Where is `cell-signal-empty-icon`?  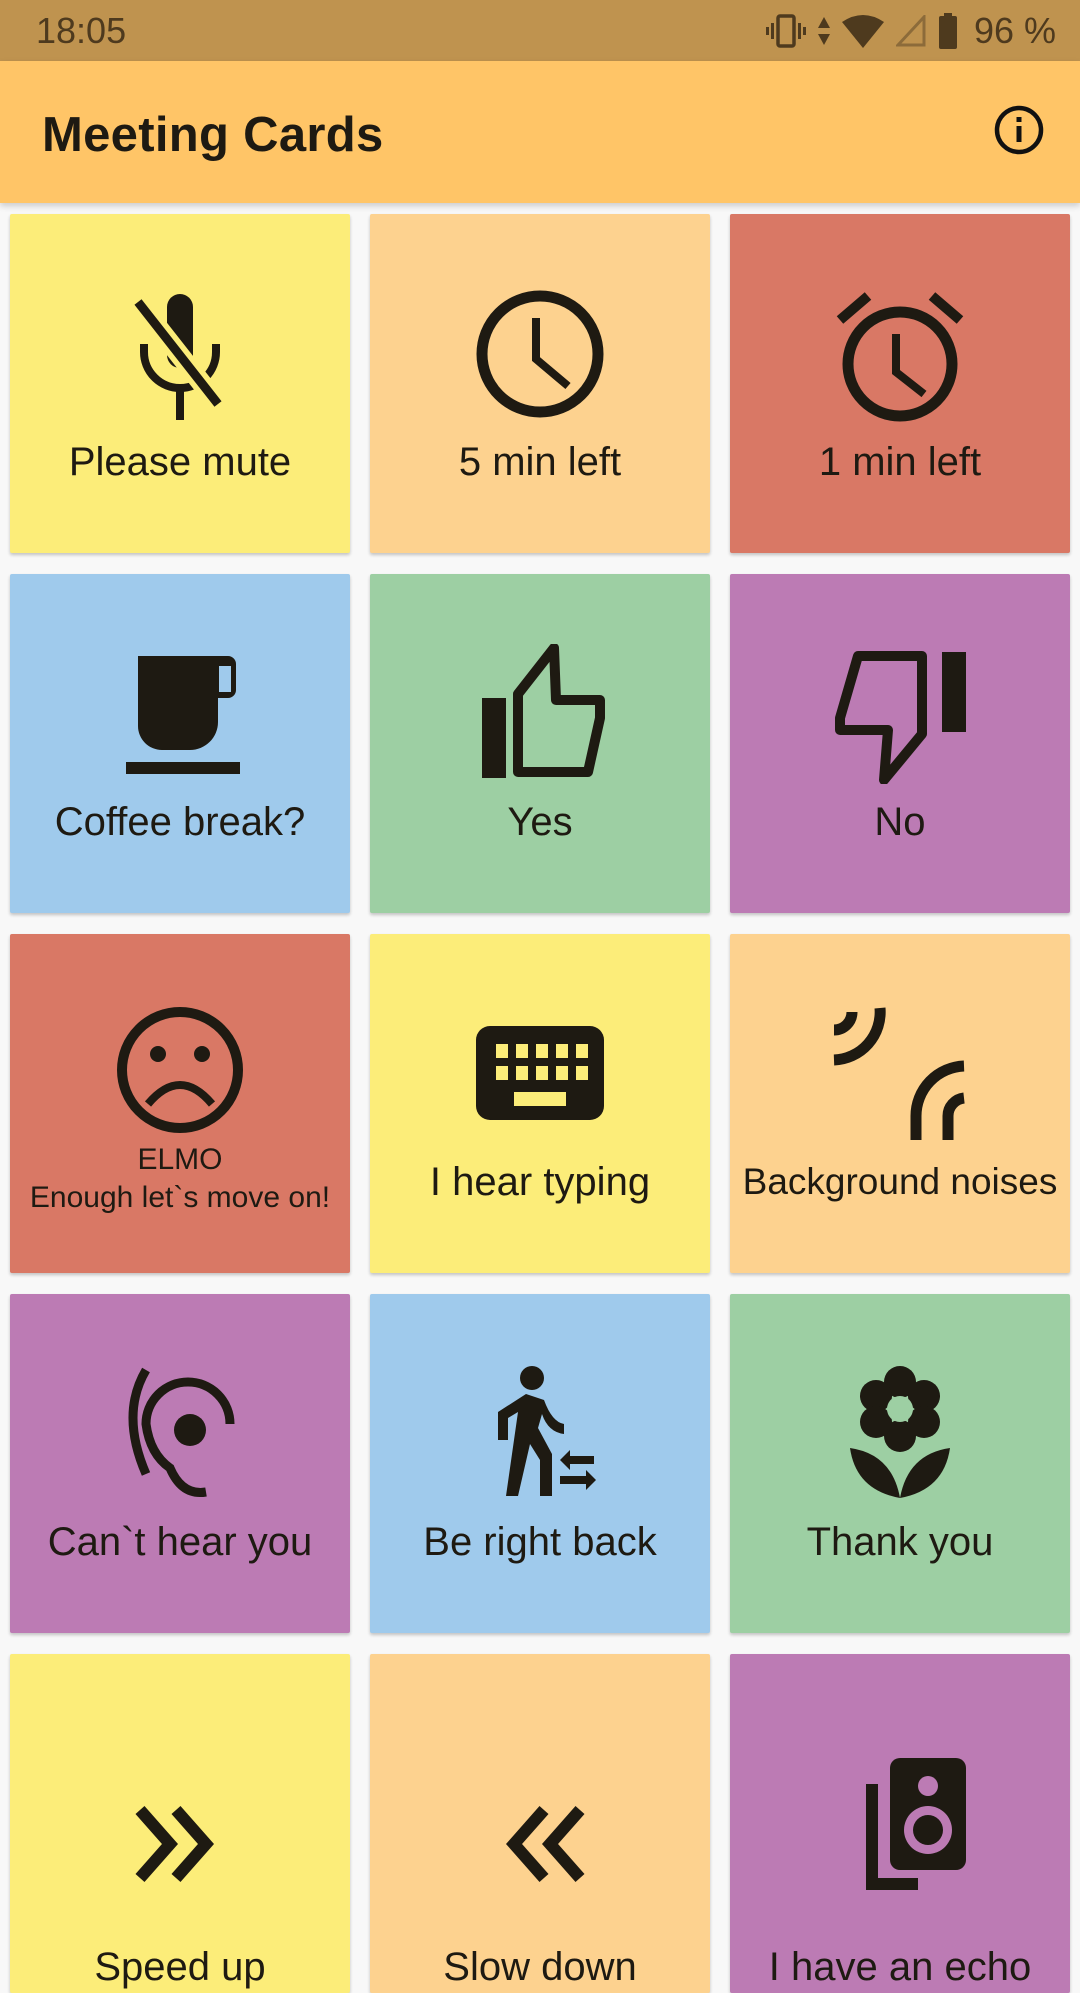 cell-signal-empty-icon is located at coordinates (910, 31).